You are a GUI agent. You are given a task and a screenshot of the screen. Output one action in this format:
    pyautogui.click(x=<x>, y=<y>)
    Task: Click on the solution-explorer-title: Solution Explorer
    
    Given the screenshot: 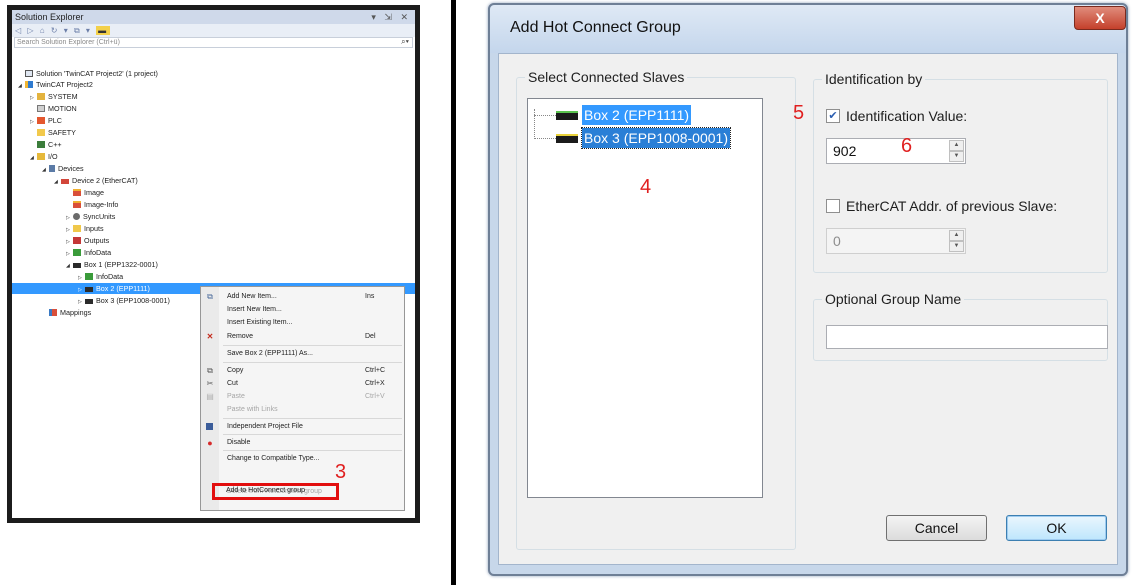 What is the action you would take?
    pyautogui.click(x=49, y=17)
    